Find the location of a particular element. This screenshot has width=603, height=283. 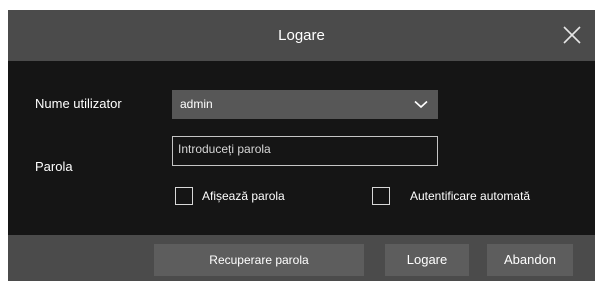

recover-password-button: Recuperare parola is located at coordinates (259, 260).